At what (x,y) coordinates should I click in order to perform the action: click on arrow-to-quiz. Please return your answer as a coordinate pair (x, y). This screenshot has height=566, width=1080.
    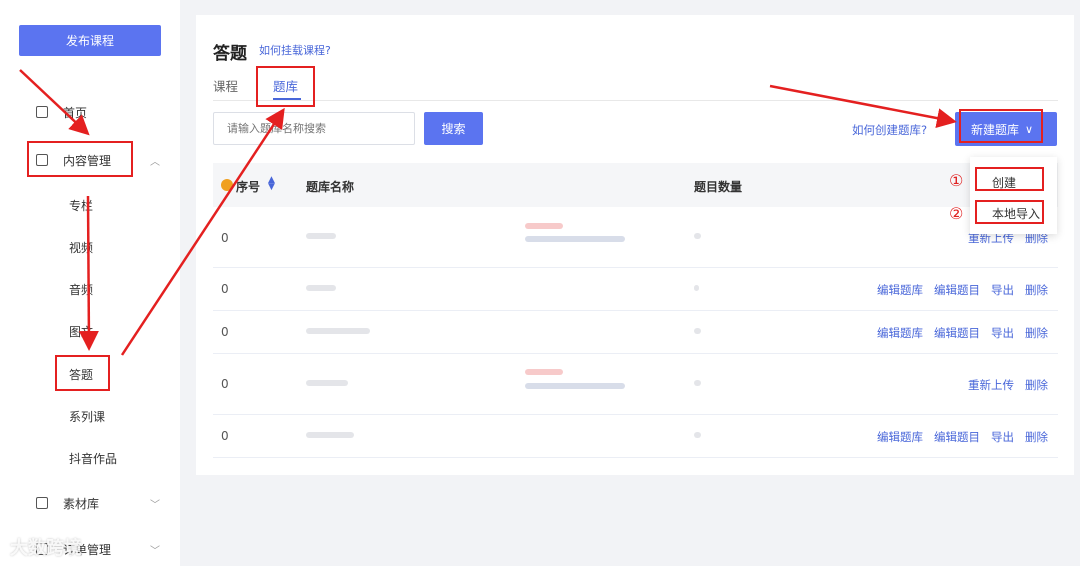
    Looking at the image, I should click on (88, 273).